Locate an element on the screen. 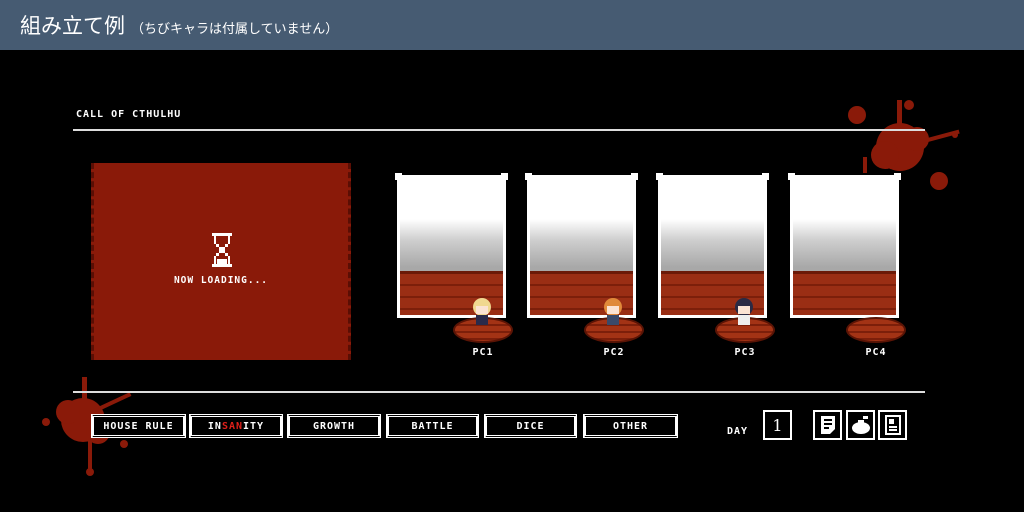  memo-button is located at coordinates (827, 425).